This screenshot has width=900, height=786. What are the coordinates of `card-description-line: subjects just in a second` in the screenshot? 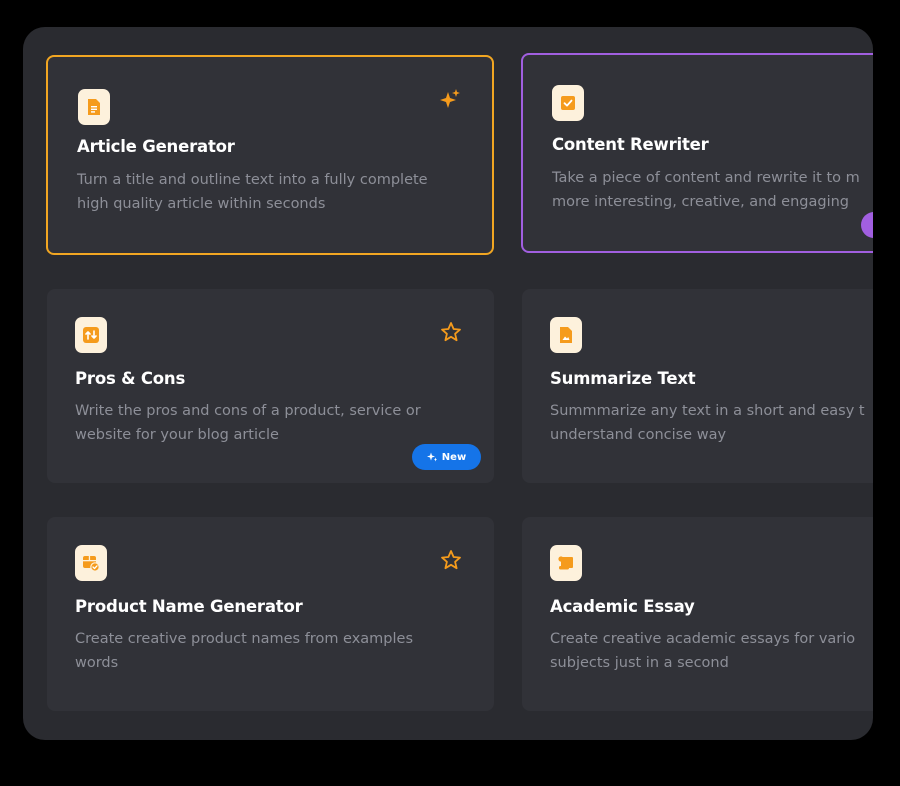 It's located at (639, 663).